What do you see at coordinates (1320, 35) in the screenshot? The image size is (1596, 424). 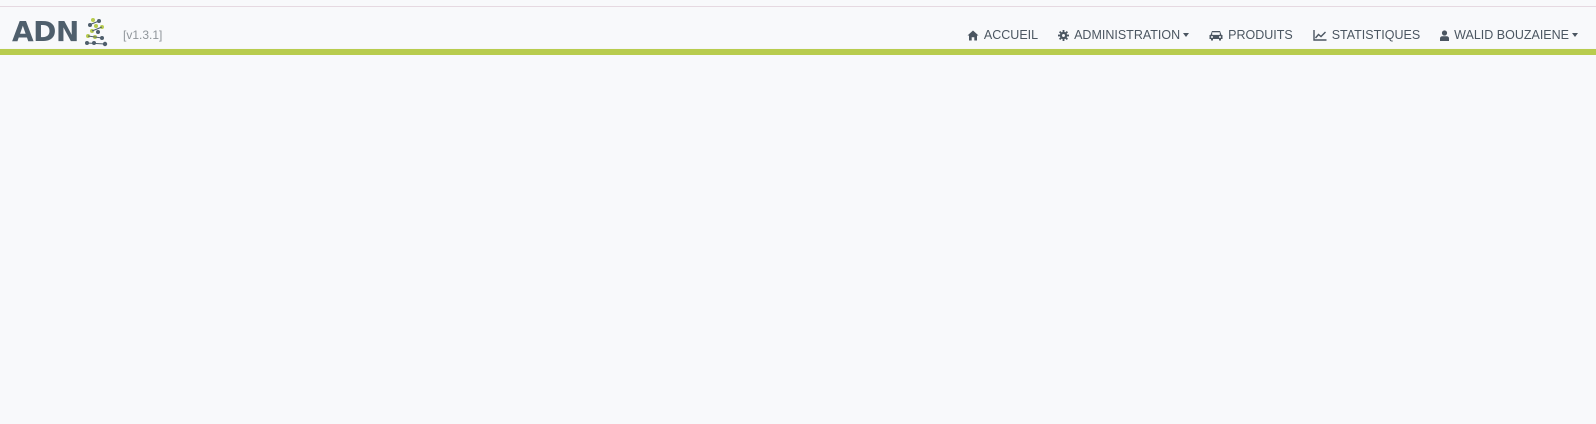 I see `line-chart-icon` at bounding box center [1320, 35].